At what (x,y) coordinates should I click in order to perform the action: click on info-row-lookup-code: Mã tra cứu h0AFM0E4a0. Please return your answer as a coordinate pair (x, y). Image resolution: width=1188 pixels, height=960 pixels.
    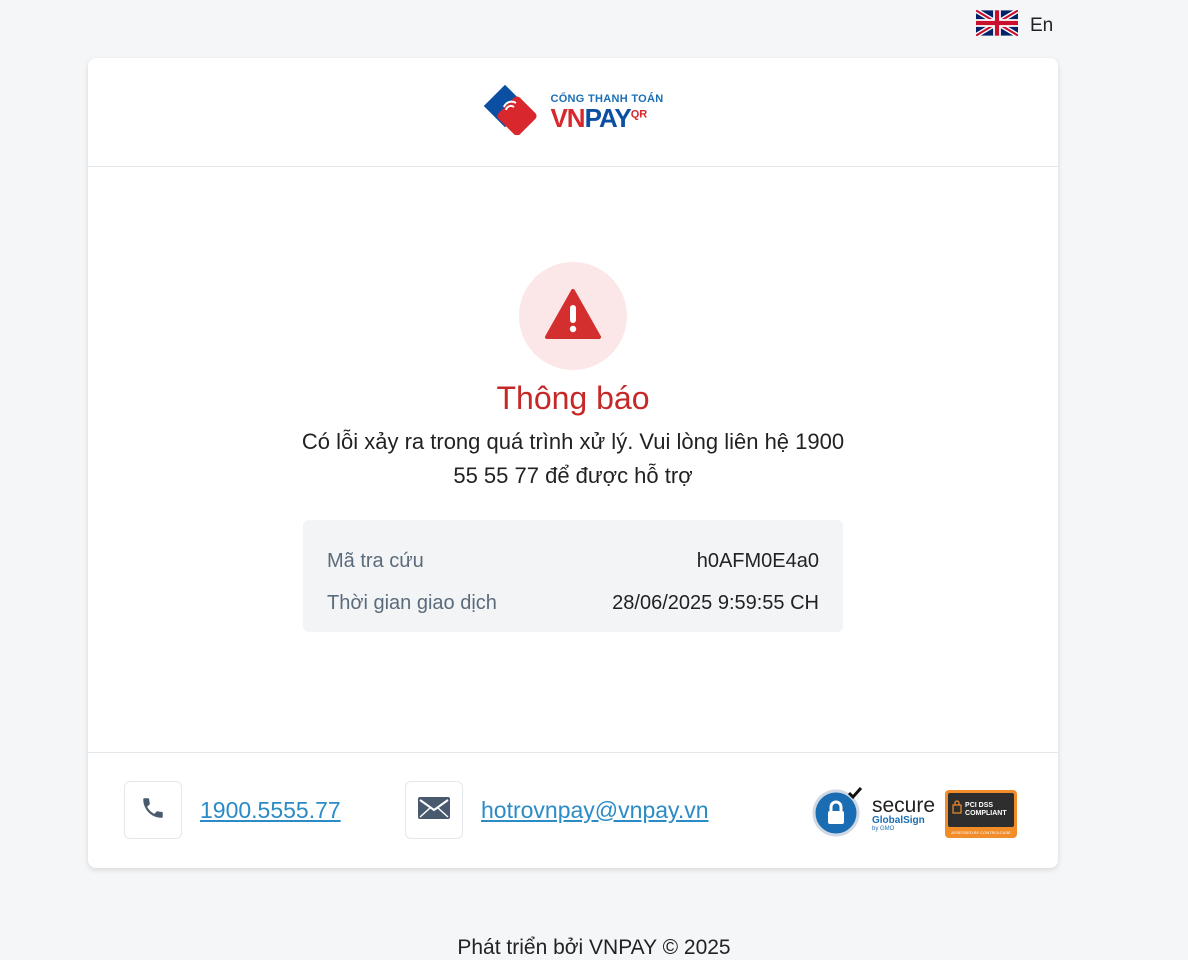
    Looking at the image, I should click on (573, 561).